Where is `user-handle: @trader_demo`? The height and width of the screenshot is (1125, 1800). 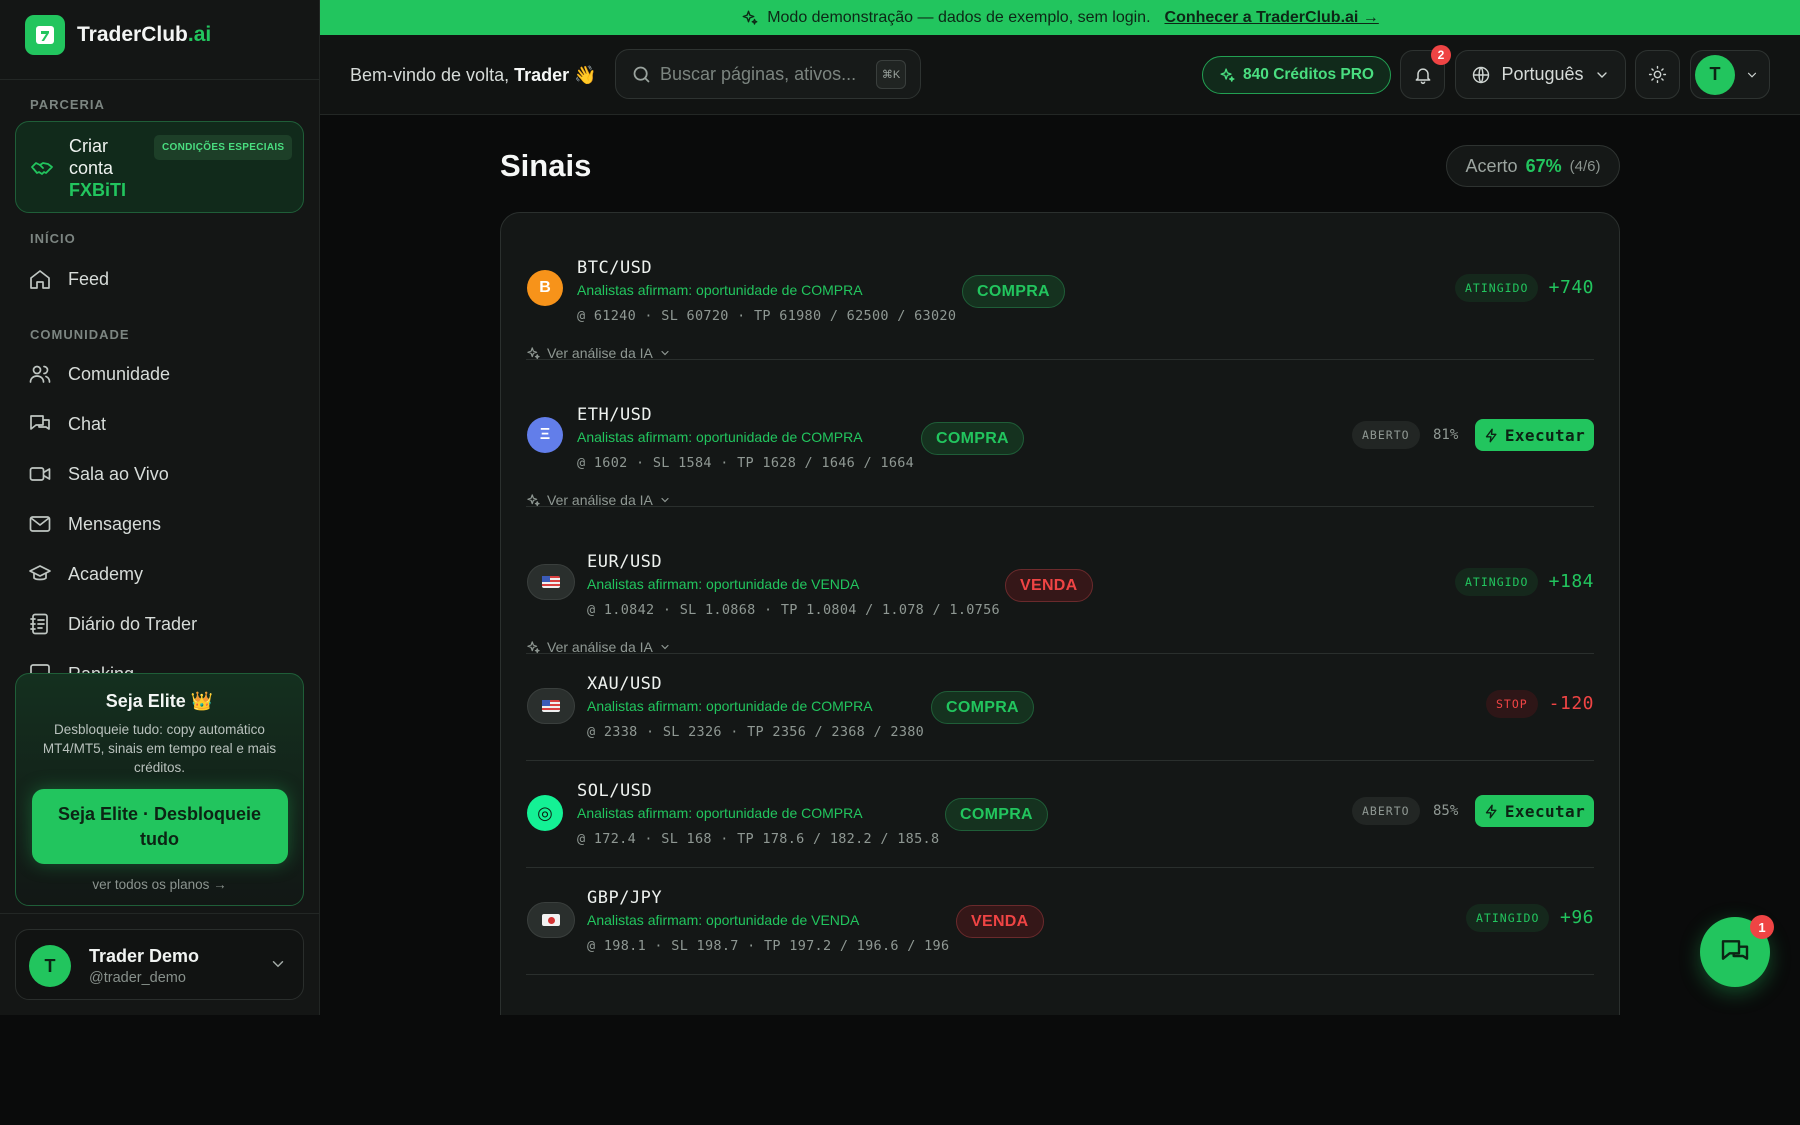
user-handle: @trader_demo is located at coordinates (137, 978).